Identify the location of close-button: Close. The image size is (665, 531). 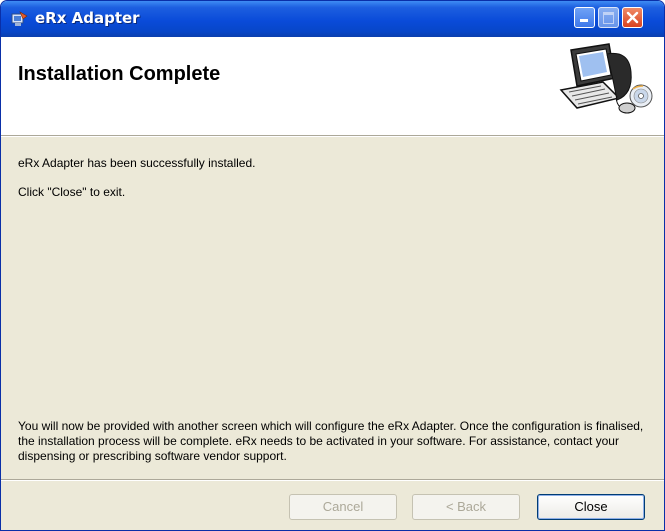
(591, 507).